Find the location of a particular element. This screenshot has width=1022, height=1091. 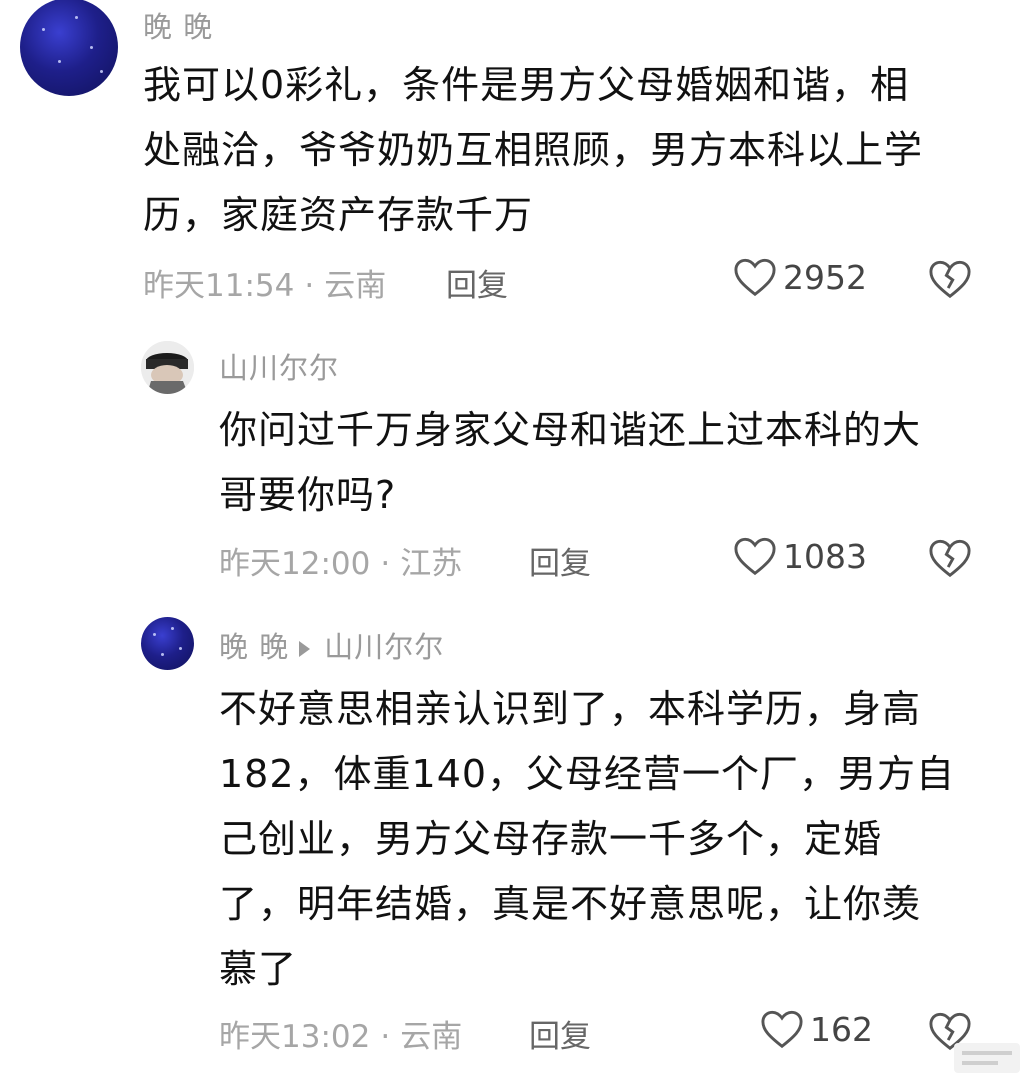

like-count: 1083 is located at coordinates (825, 556).